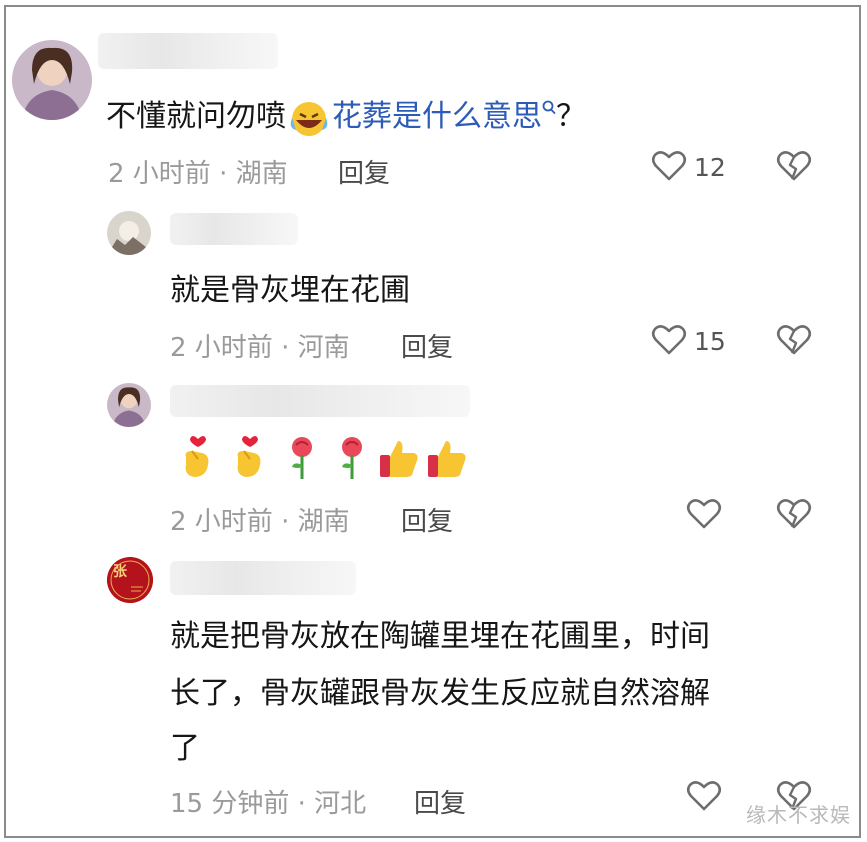  Describe the element at coordinates (185, 748) in the screenshot. I see `comment-text-line: 了` at that location.